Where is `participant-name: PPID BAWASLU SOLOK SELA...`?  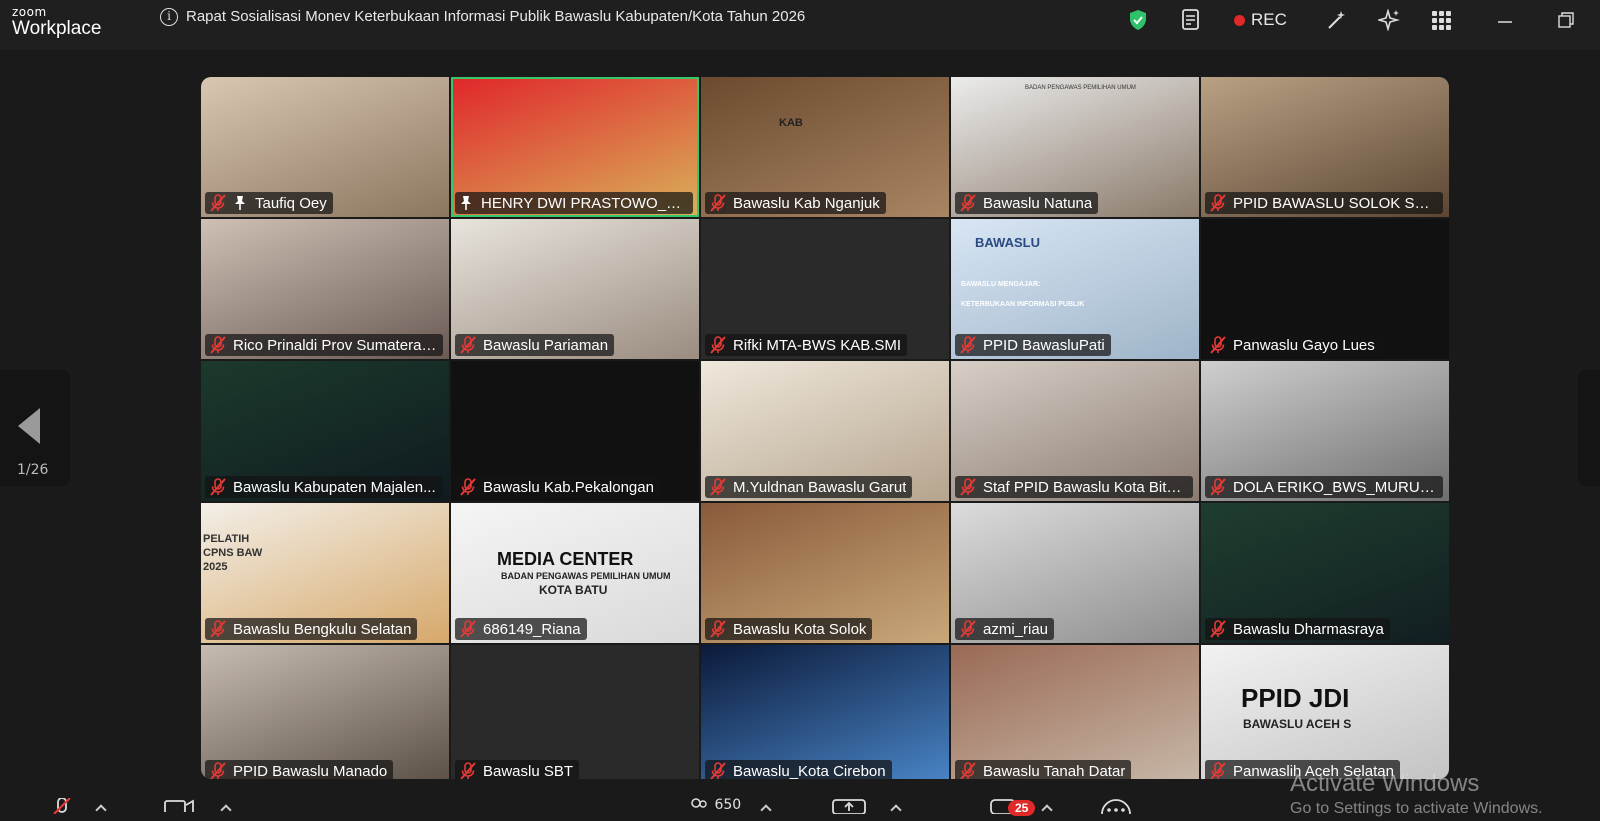 participant-name: PPID BAWASLU SOLOK SELA... is located at coordinates (1335, 203).